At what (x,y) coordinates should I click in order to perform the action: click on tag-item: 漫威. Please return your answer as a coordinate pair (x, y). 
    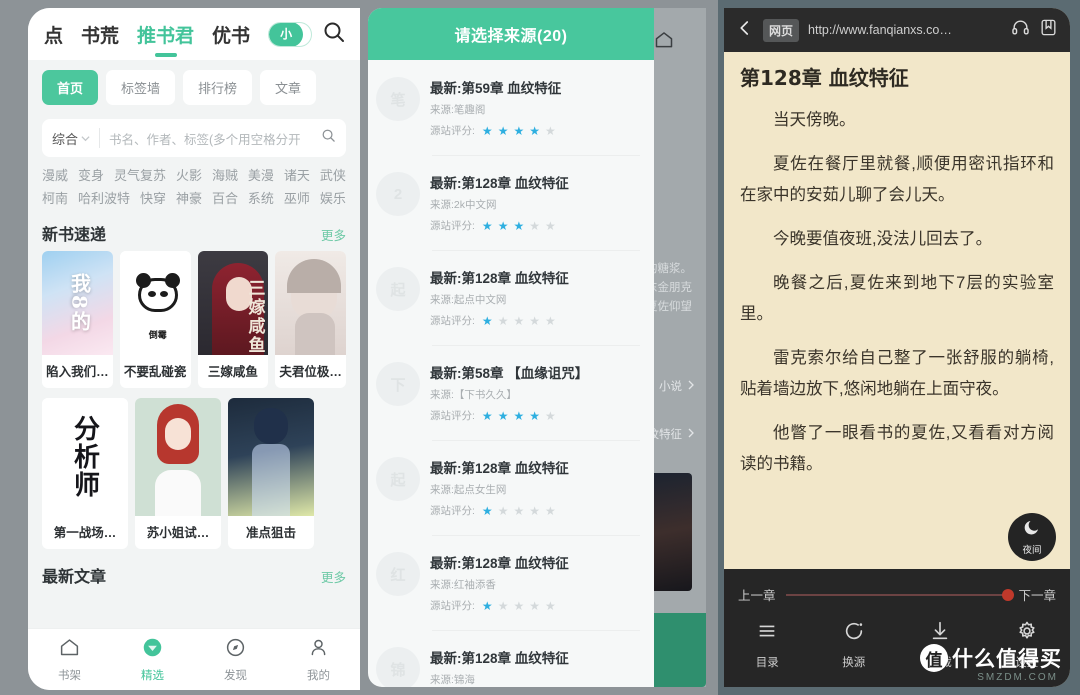
    Looking at the image, I should click on (55, 174).